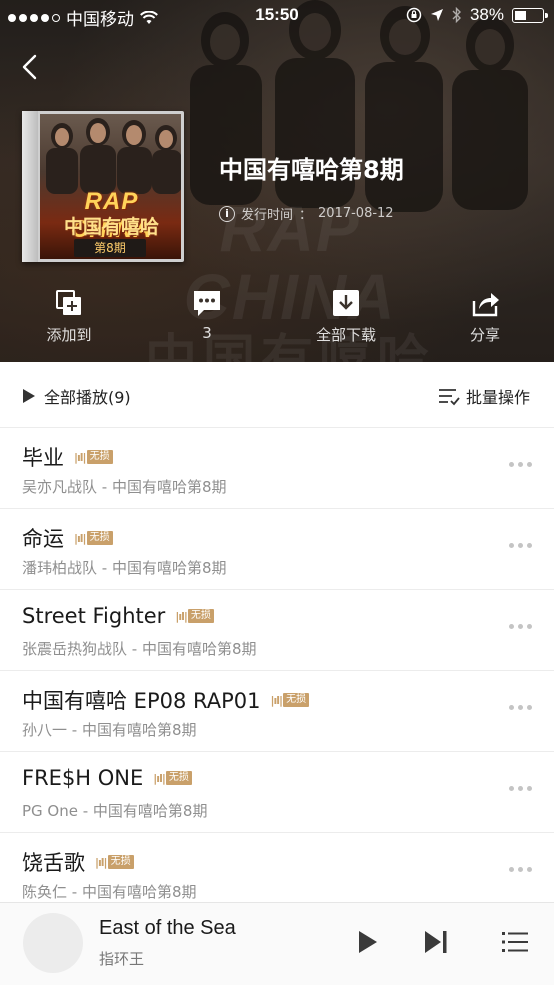 This screenshot has height=985, width=554. I want to click on play-all-bar: 全部播放(9) 批量操作, so click(277, 395).